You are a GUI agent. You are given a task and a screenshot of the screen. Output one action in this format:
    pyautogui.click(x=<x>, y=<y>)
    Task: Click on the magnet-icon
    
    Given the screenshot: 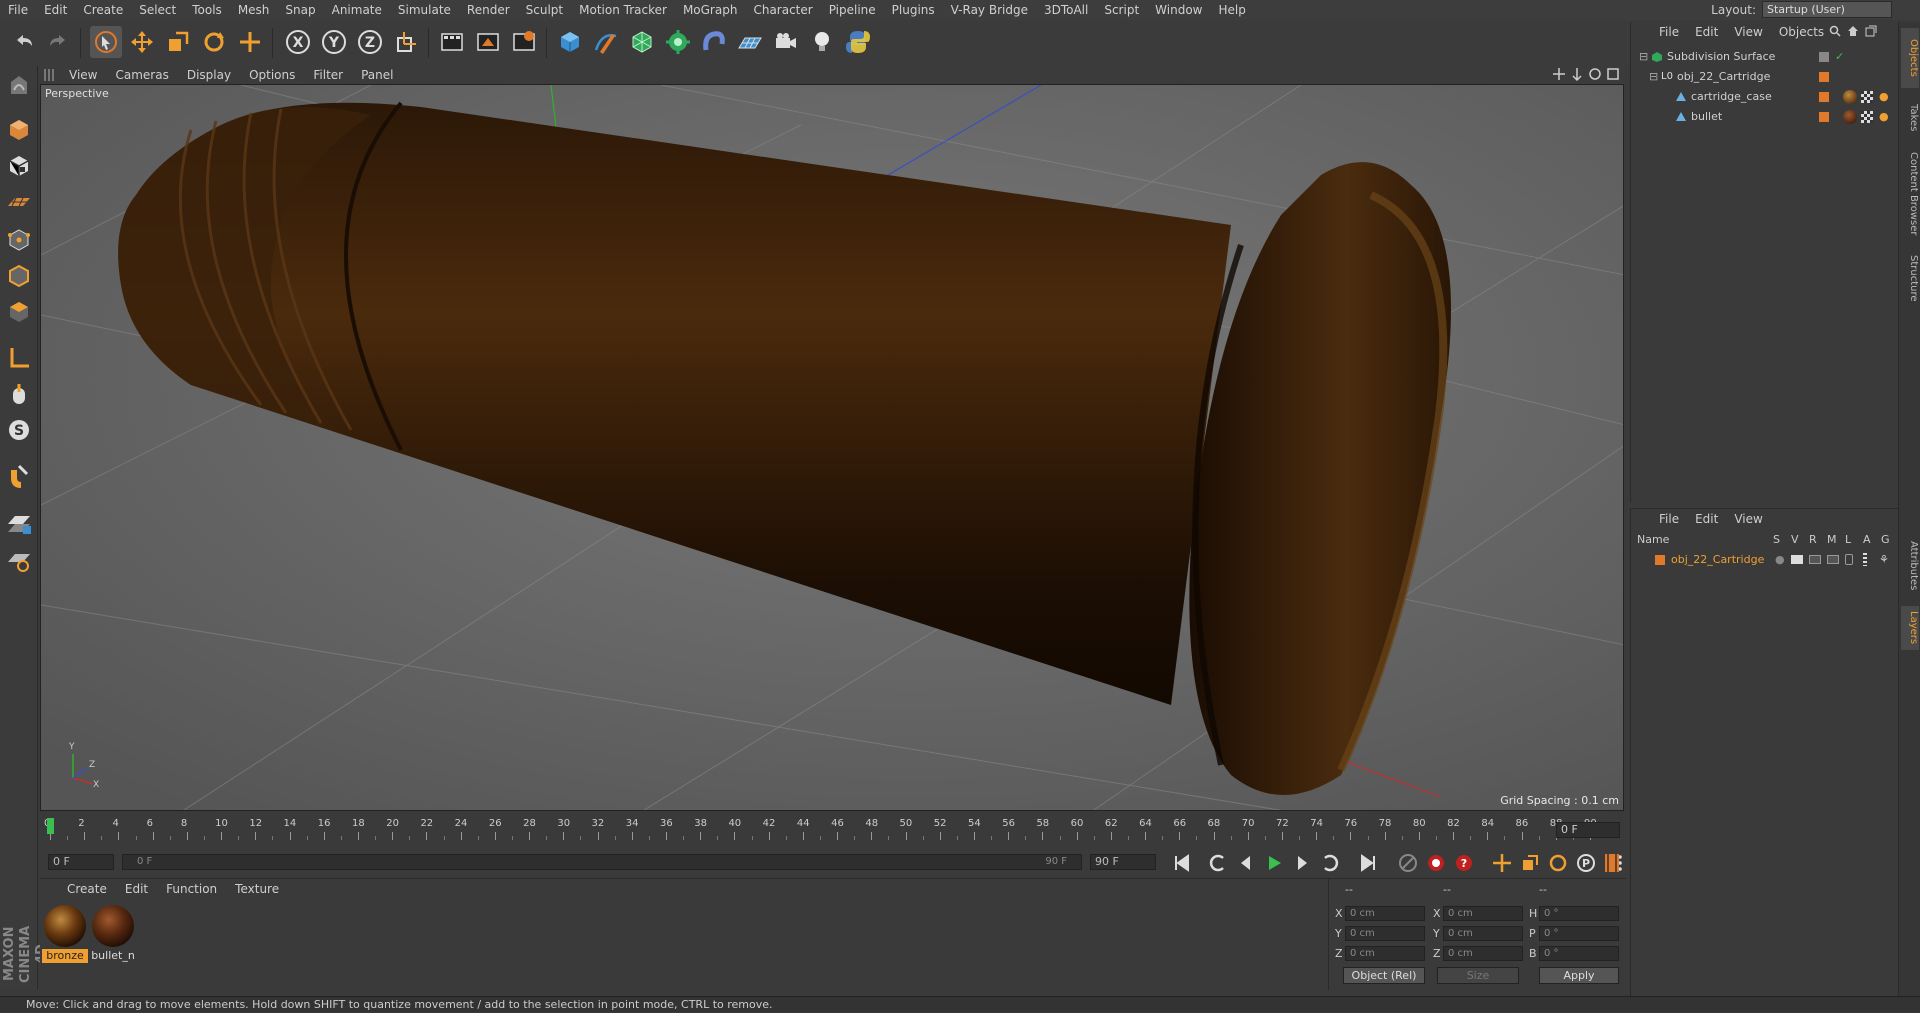 What is the action you would take?
    pyautogui.click(x=19, y=476)
    